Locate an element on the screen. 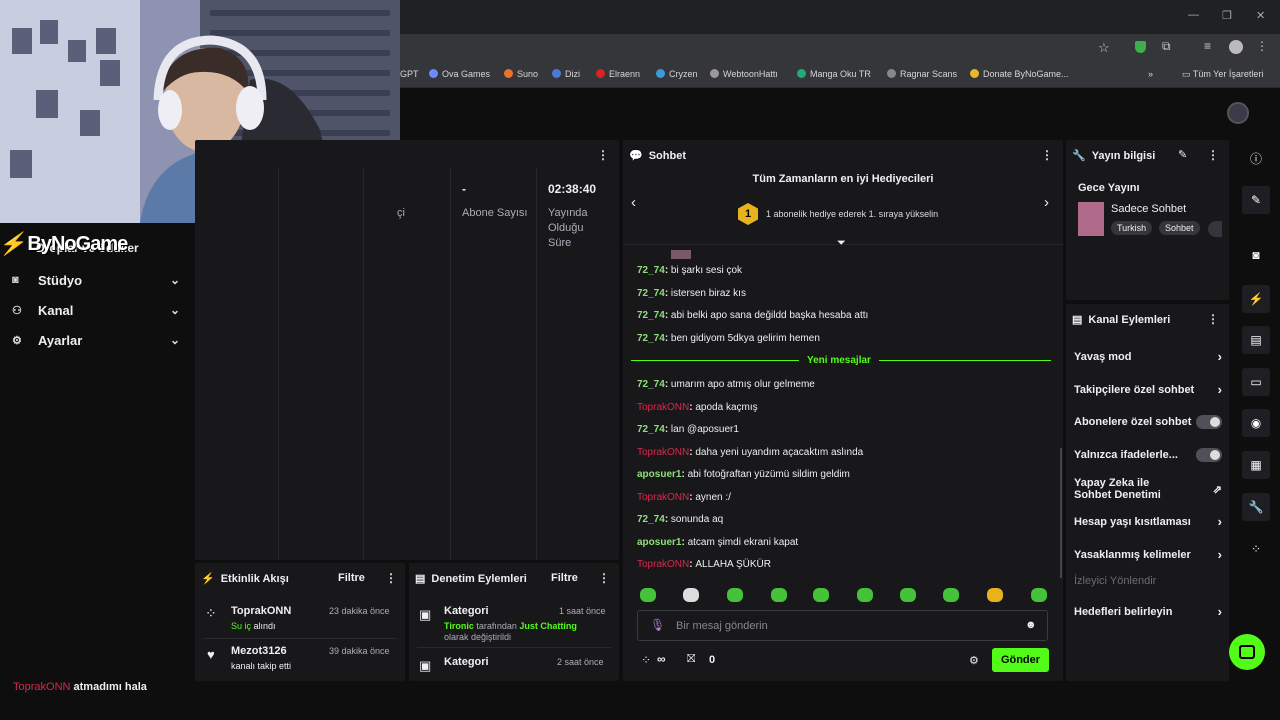  help-chat-button is located at coordinates (1247, 652).